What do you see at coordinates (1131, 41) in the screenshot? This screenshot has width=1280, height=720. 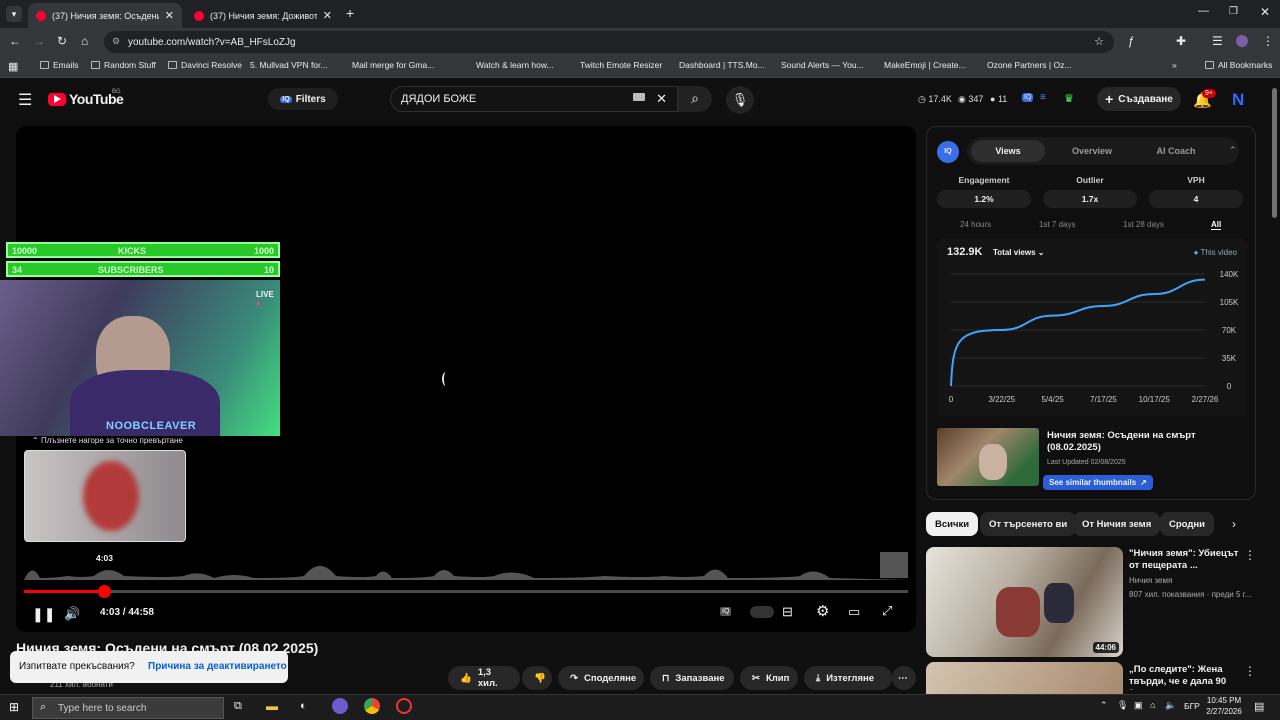 I see `extension-icon: ƒ` at bounding box center [1131, 41].